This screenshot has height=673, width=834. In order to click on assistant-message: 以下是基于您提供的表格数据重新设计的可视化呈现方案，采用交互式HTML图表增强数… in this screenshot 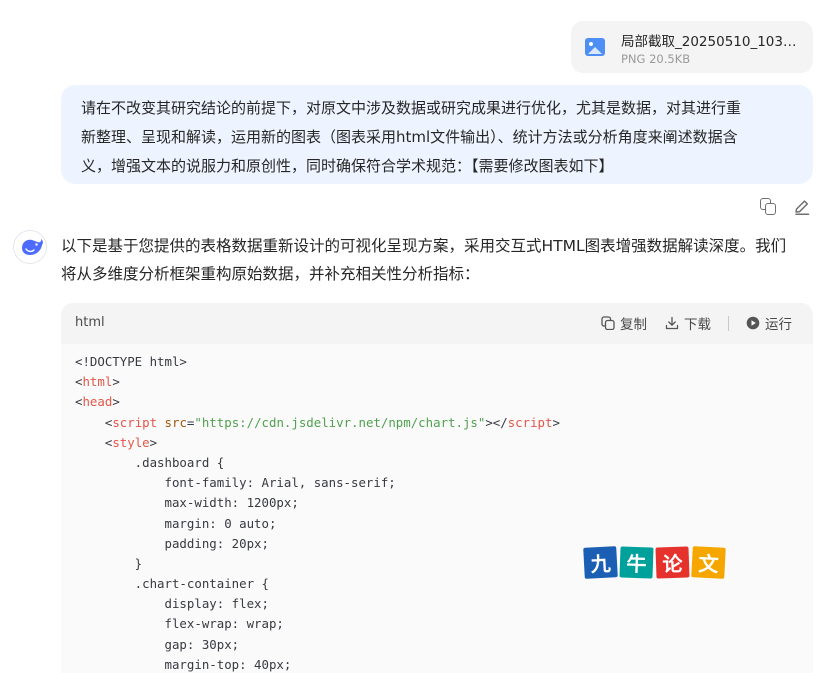, I will do `click(441, 260)`.